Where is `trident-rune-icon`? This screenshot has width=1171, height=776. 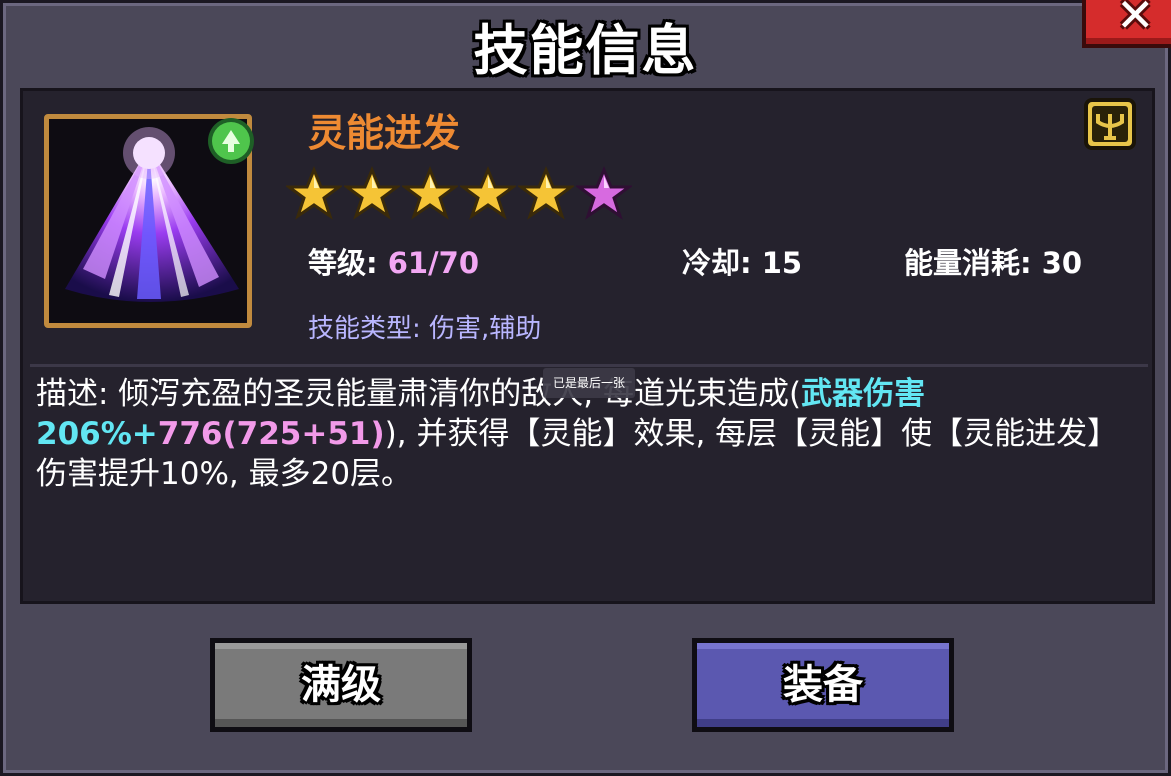 trident-rune-icon is located at coordinates (1110, 124).